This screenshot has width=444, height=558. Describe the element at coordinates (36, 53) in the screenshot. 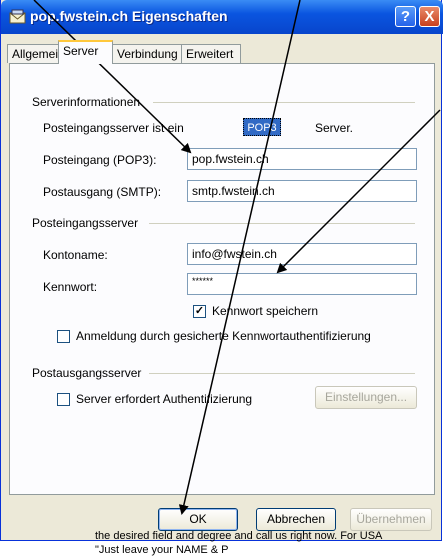

I see `tab-allgemein: Allgemein` at that location.